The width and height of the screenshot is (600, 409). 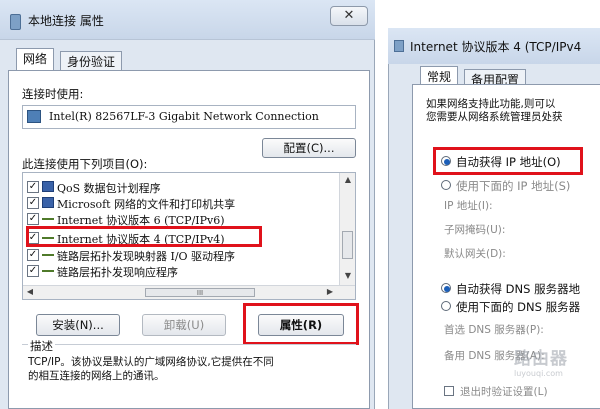 What do you see at coordinates (53, 94) in the screenshot?
I see `connect-using-label: 连接时使用:` at bounding box center [53, 94].